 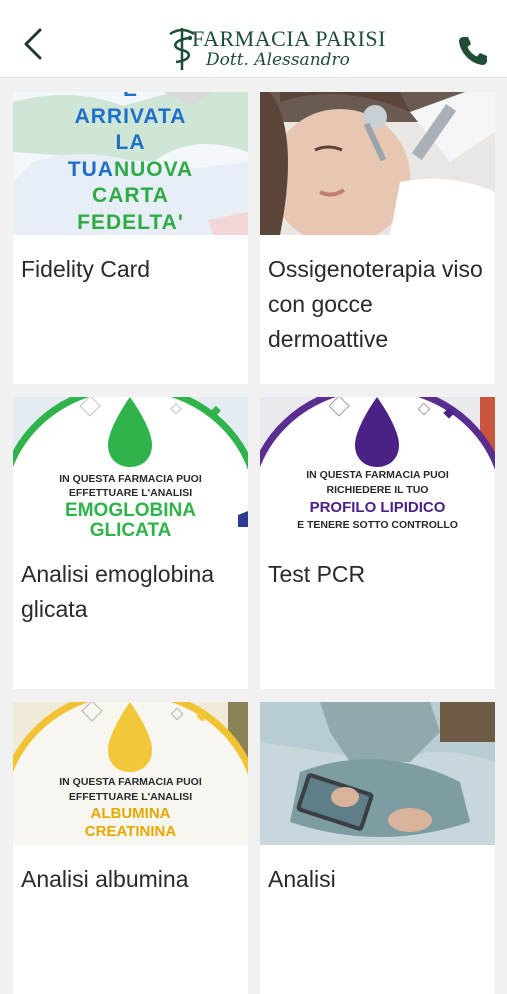 What do you see at coordinates (377, 848) in the screenshot?
I see `service-card-analisi: Analisi` at bounding box center [377, 848].